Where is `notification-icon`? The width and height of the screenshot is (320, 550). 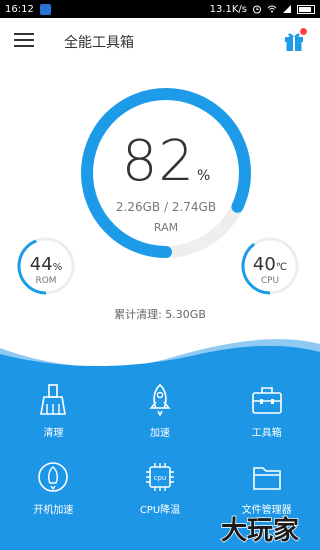
notification-icon is located at coordinates (45, 9).